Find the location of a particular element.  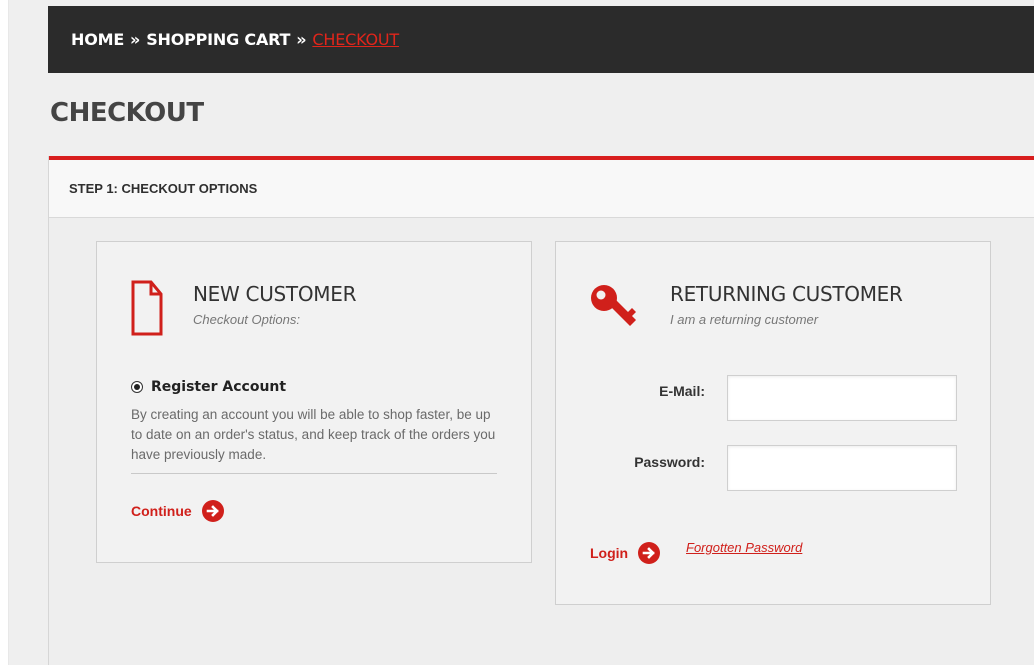

breadcrumb: HOME » SHOPPING CART » CHECKOUT is located at coordinates (541, 39).